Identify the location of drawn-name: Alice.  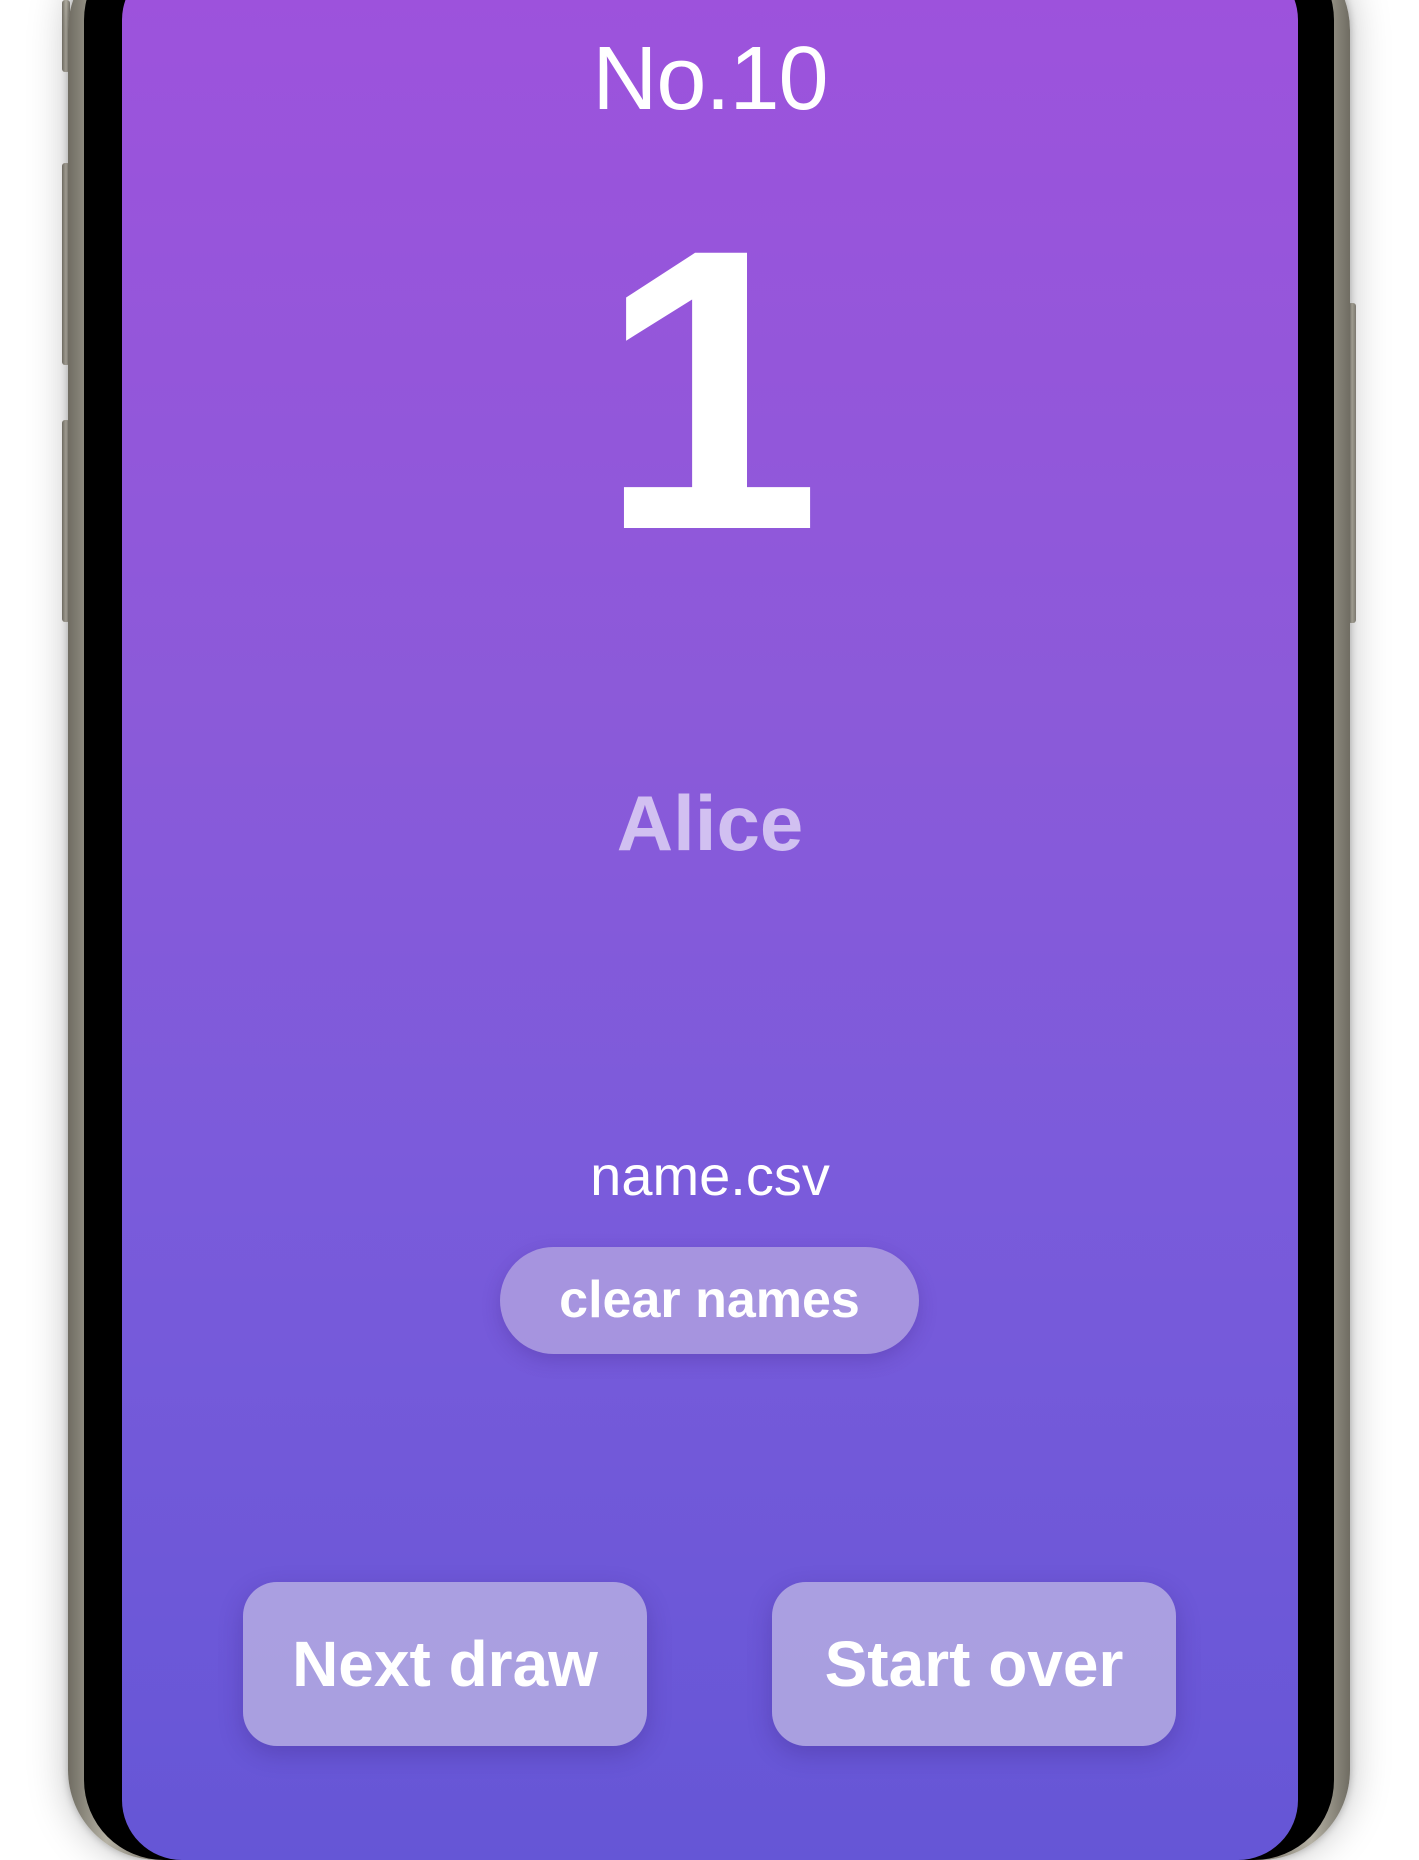
(710, 823).